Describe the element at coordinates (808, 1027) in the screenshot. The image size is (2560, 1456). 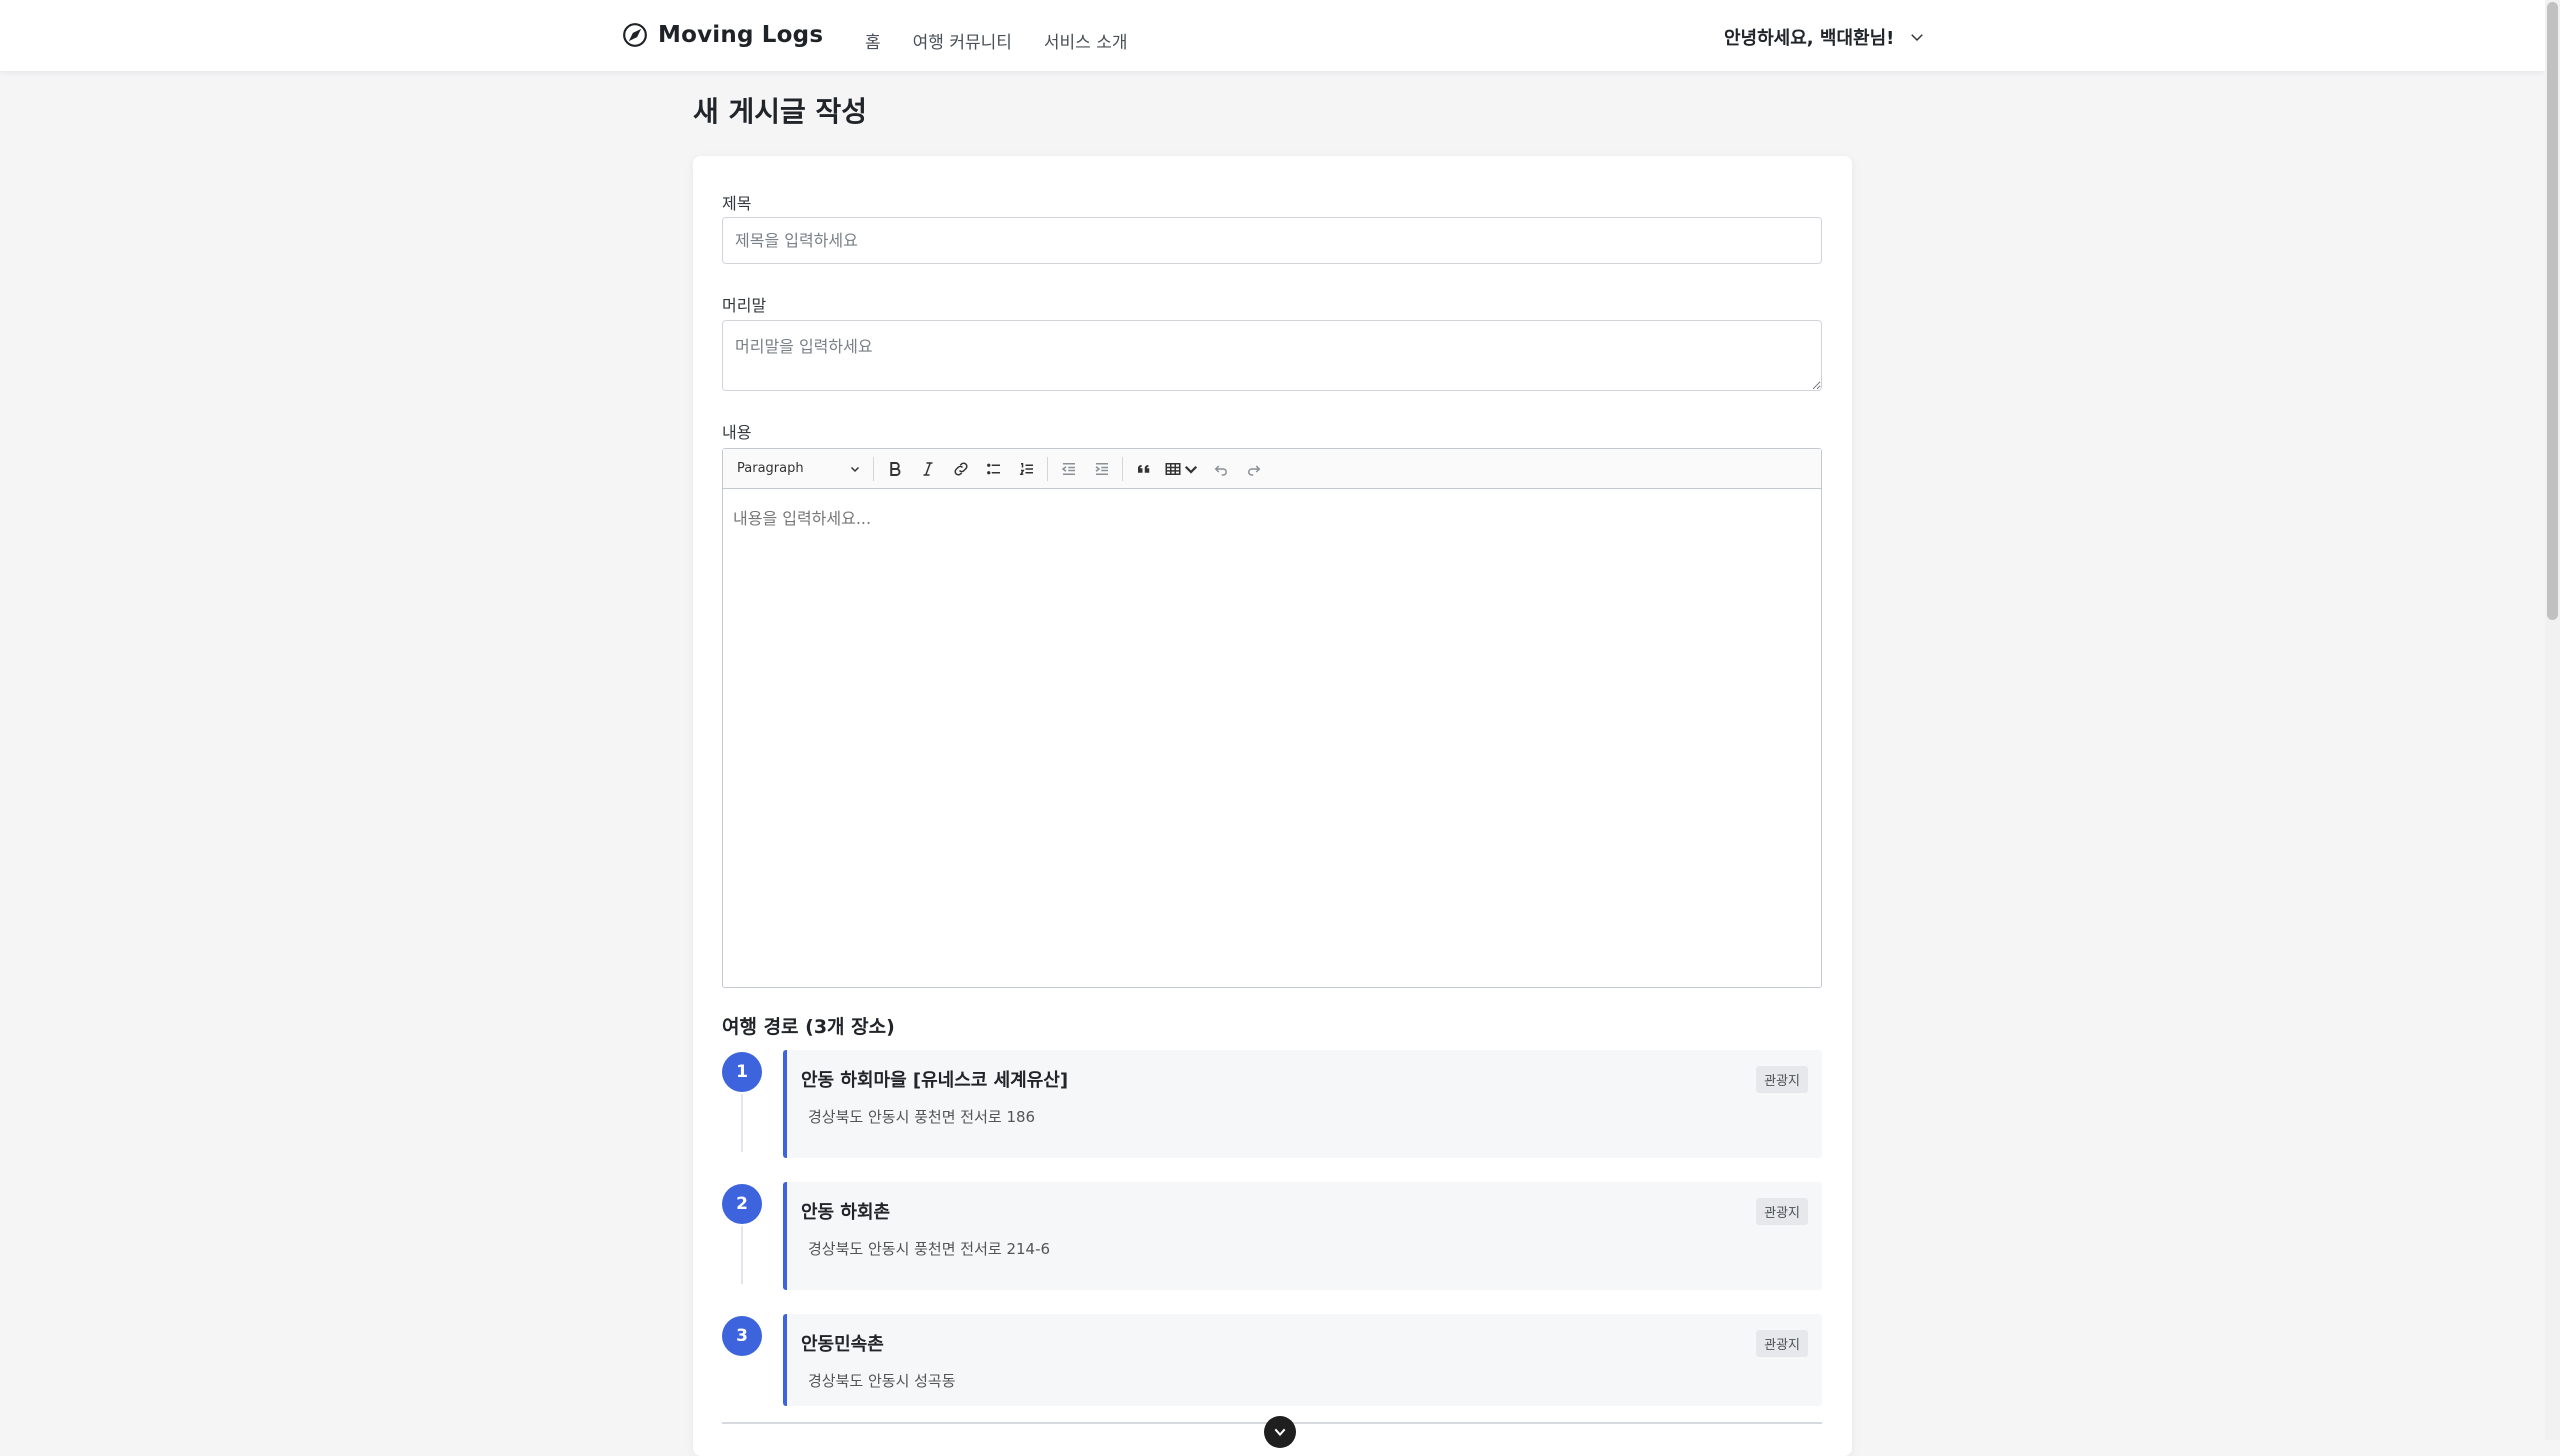
I see `route-section-title: 여행 경로 (3개 장소)` at that location.